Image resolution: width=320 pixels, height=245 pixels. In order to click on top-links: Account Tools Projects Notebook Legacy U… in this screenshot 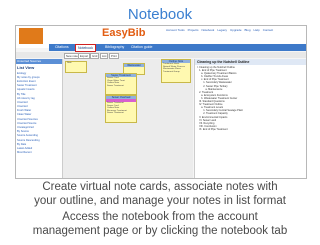, I will do `click(219, 30)`.